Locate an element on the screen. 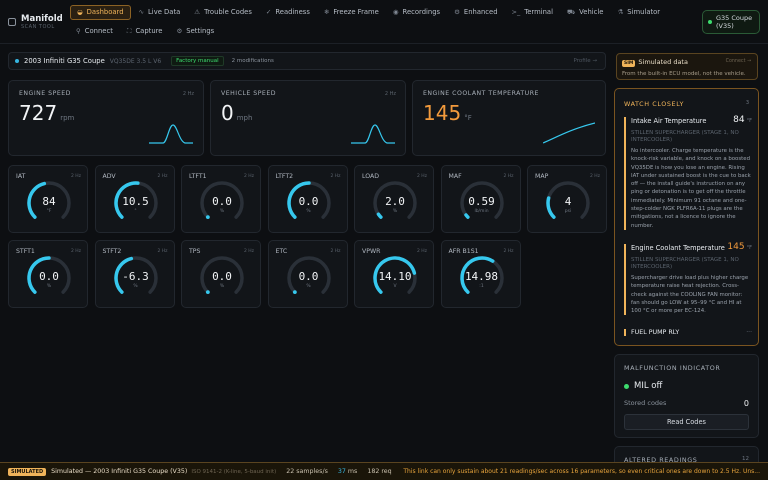 The image size is (768, 480). nav-terminal-icon: >_ is located at coordinates (516, 12).